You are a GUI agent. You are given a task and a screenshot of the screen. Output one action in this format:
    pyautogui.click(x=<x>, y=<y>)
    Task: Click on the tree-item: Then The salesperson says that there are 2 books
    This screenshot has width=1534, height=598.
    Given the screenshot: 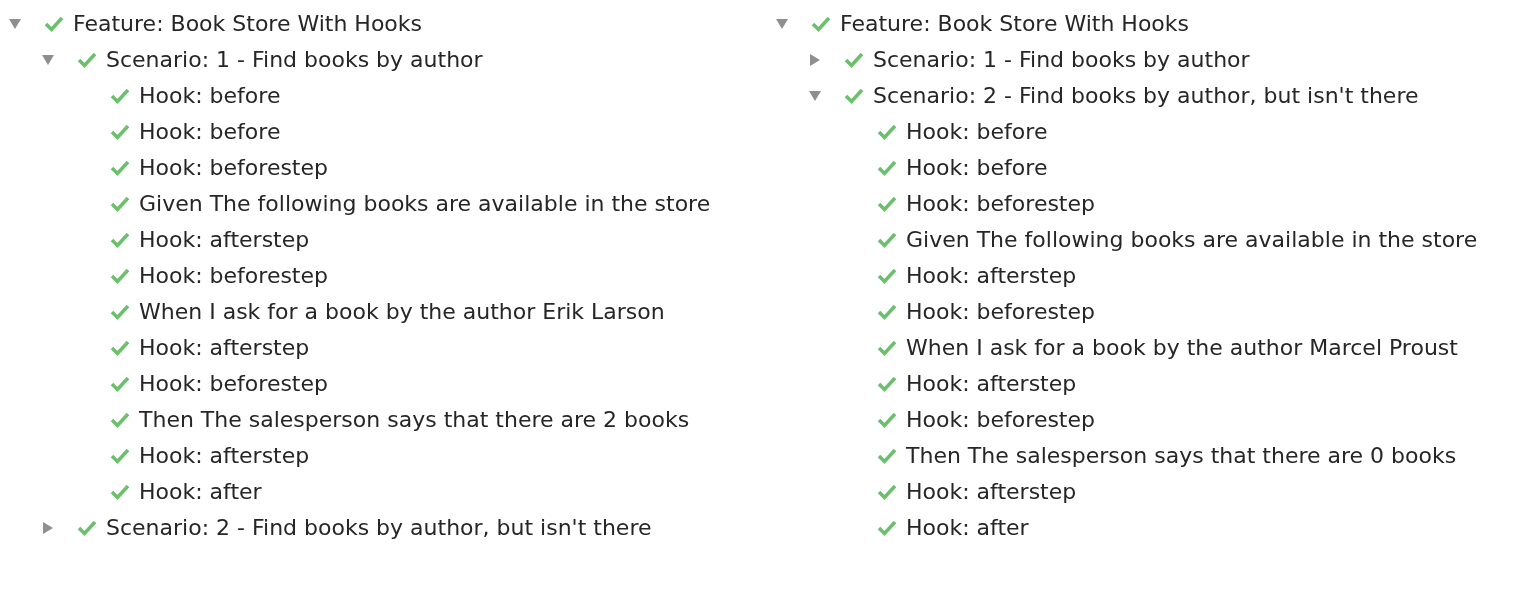 What is the action you would take?
    pyautogui.click(x=414, y=420)
    